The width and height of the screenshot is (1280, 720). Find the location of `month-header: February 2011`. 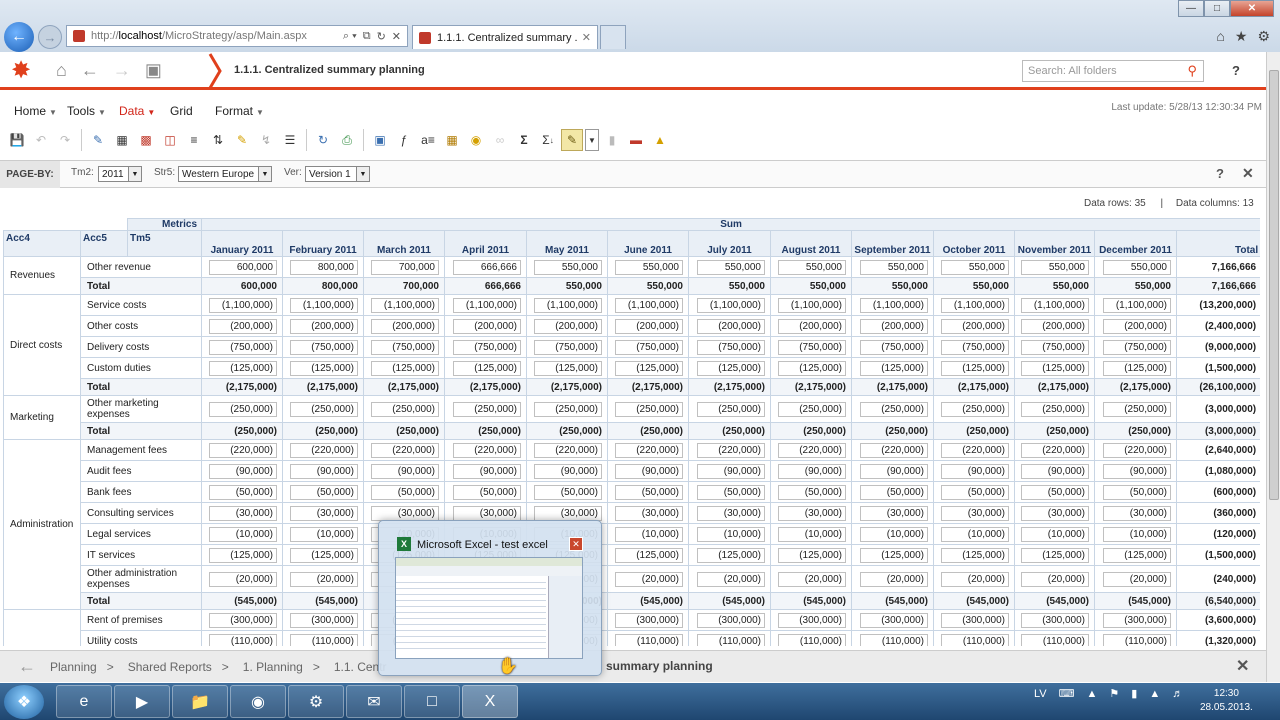

month-header: February 2011 is located at coordinates (323, 243).